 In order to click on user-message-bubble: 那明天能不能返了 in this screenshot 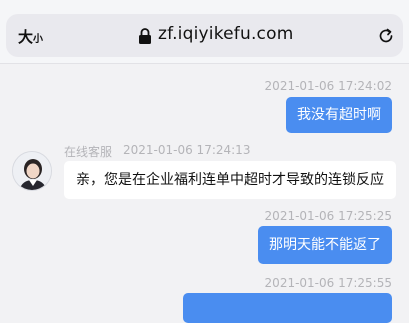, I will do `click(325, 245)`.